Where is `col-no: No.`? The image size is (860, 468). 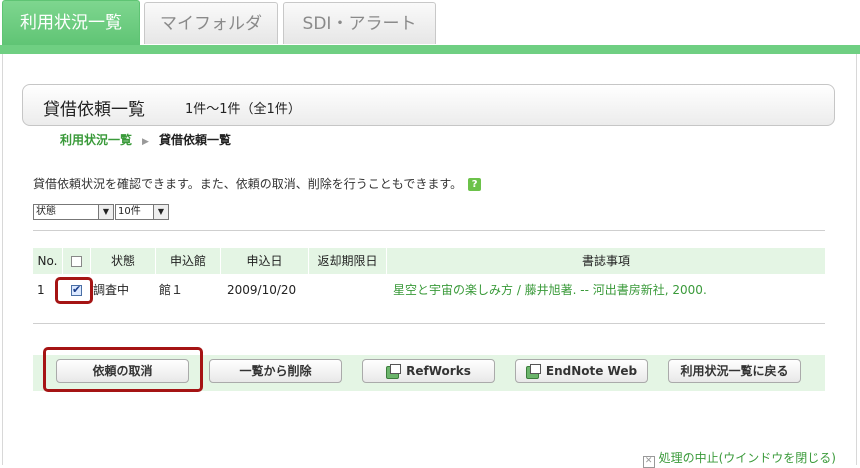 col-no: No. is located at coordinates (48, 261).